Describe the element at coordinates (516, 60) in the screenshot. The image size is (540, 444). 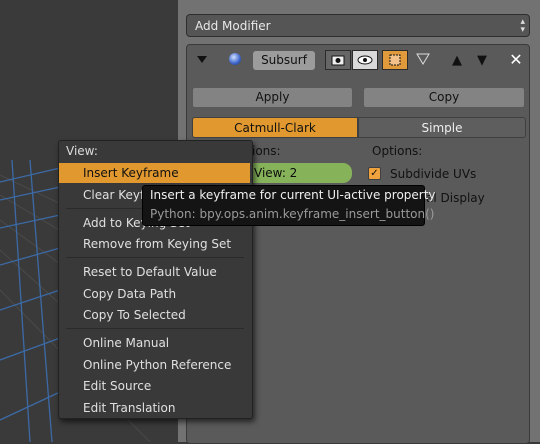
I see `remove-modifier-icon: ✕` at that location.